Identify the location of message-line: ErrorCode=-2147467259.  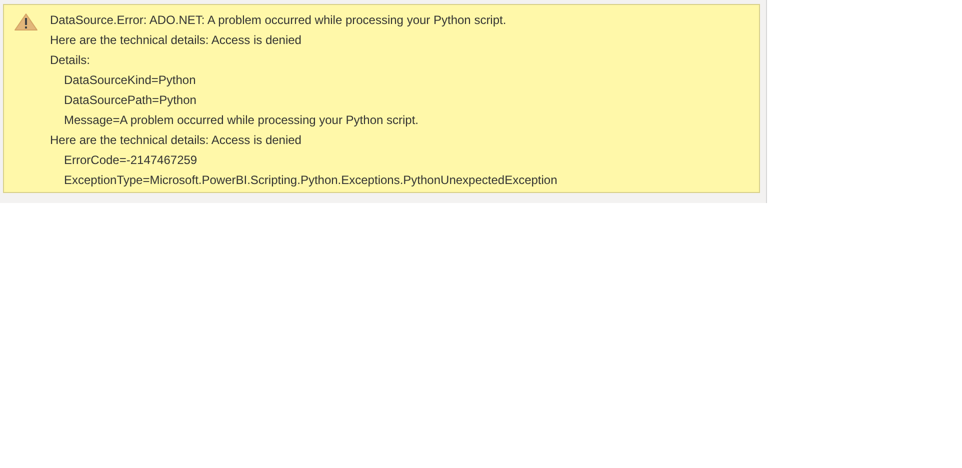
(130, 160).